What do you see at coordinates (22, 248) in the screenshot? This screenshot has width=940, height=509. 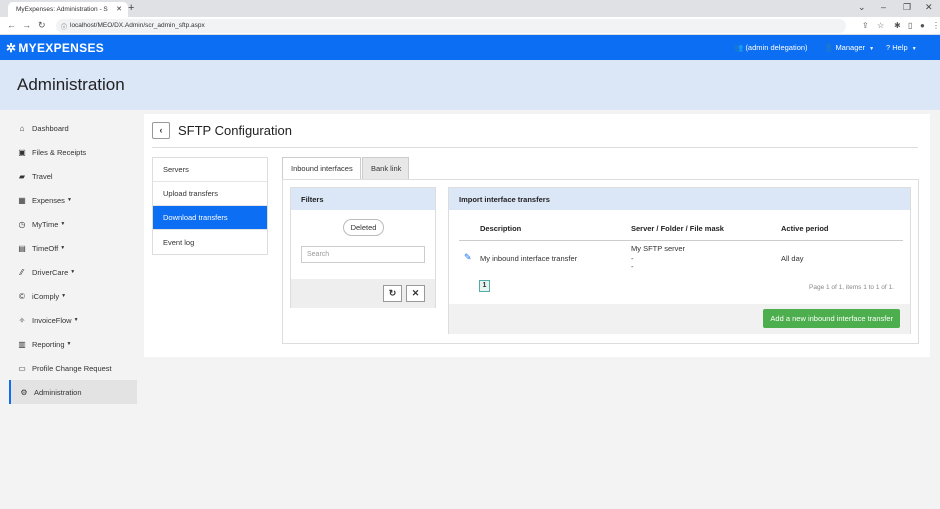 I see `calendar-icon: ▤` at bounding box center [22, 248].